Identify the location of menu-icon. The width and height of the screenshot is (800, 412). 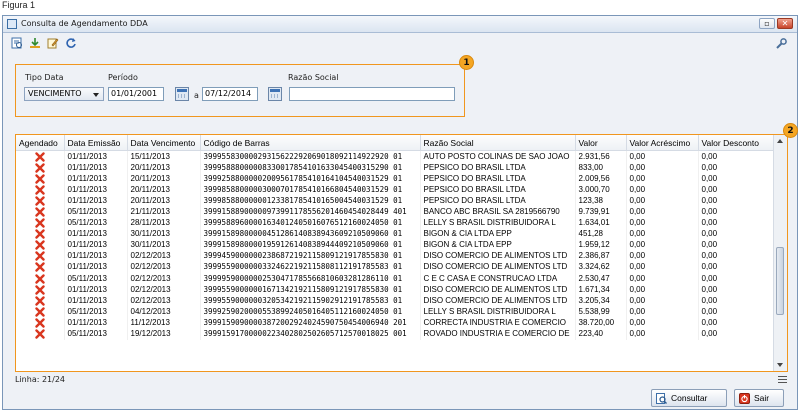
(782, 380).